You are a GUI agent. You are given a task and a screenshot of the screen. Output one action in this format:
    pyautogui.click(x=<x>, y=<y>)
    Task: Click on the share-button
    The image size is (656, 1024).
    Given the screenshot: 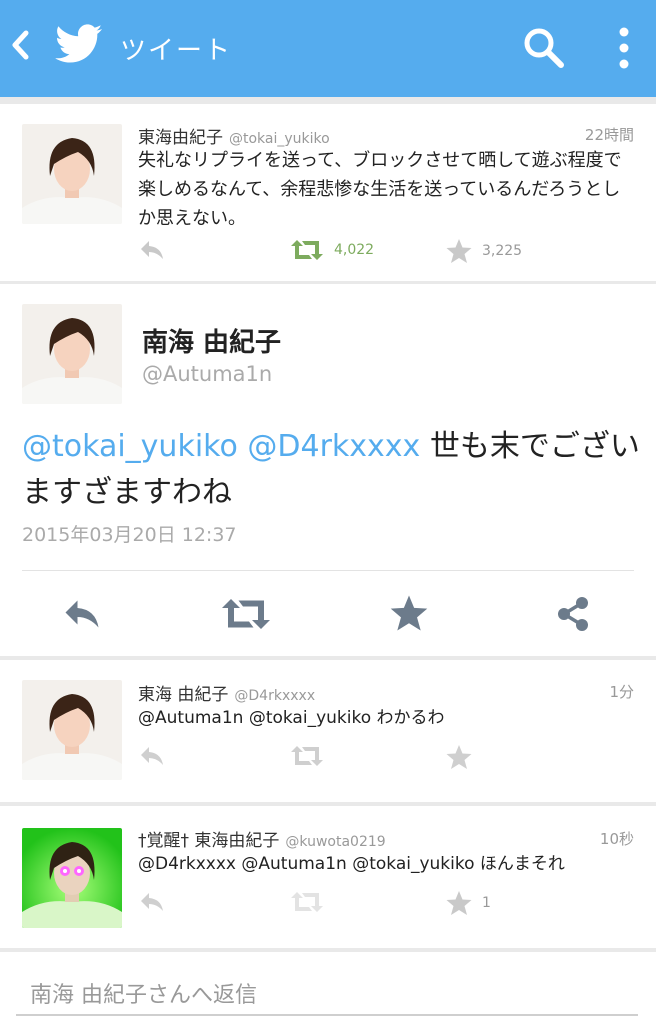 What is the action you would take?
    pyautogui.click(x=573, y=616)
    